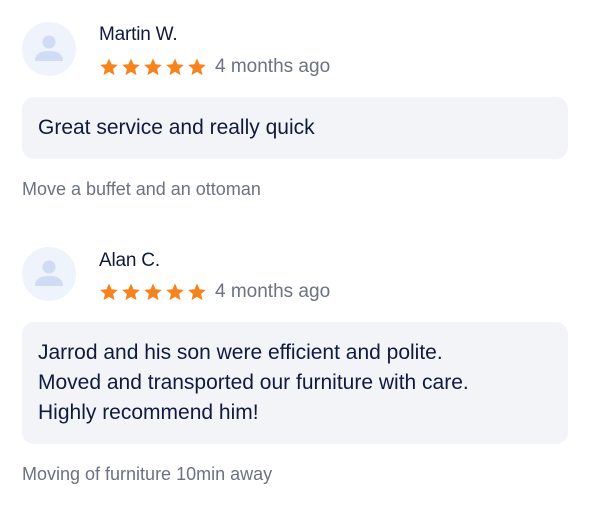 This screenshot has height=512, width=590. Describe the element at coordinates (141, 189) in the screenshot. I see `service-description: Move a buffet and an ottoman` at that location.